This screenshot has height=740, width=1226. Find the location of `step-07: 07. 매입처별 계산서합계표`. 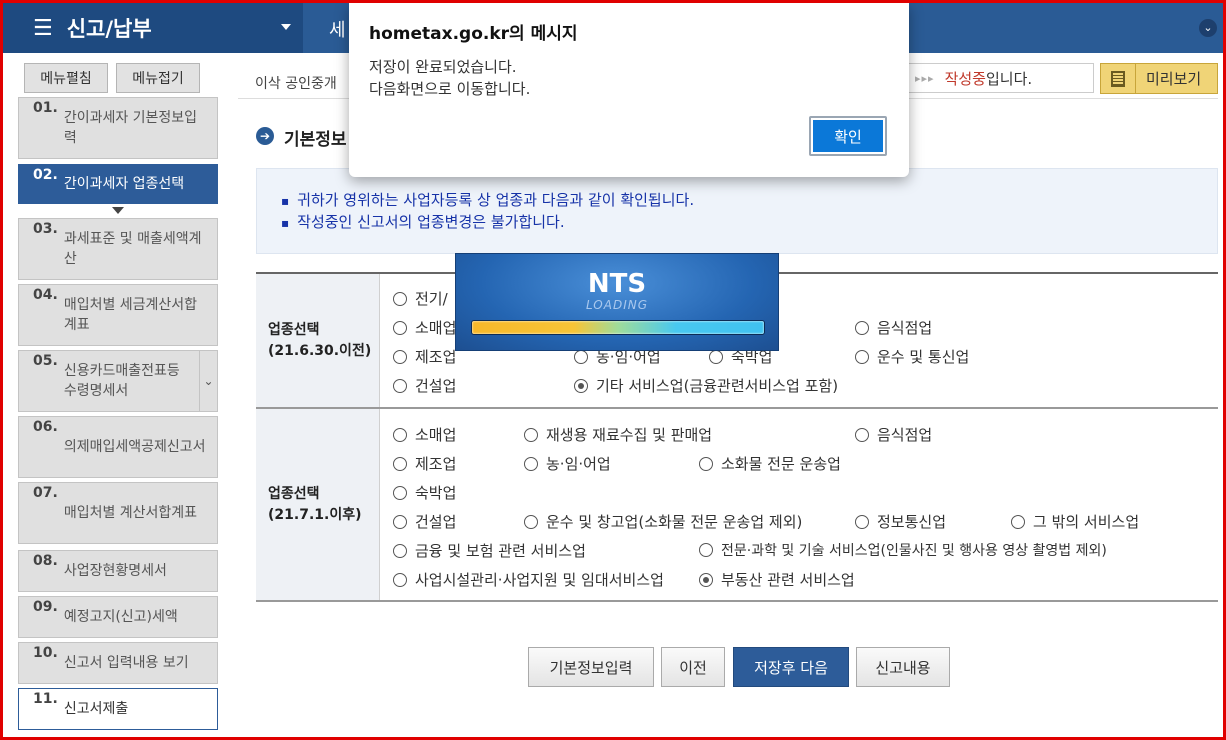

step-07: 07. 매입처별 계산서합계표 is located at coordinates (118, 513).